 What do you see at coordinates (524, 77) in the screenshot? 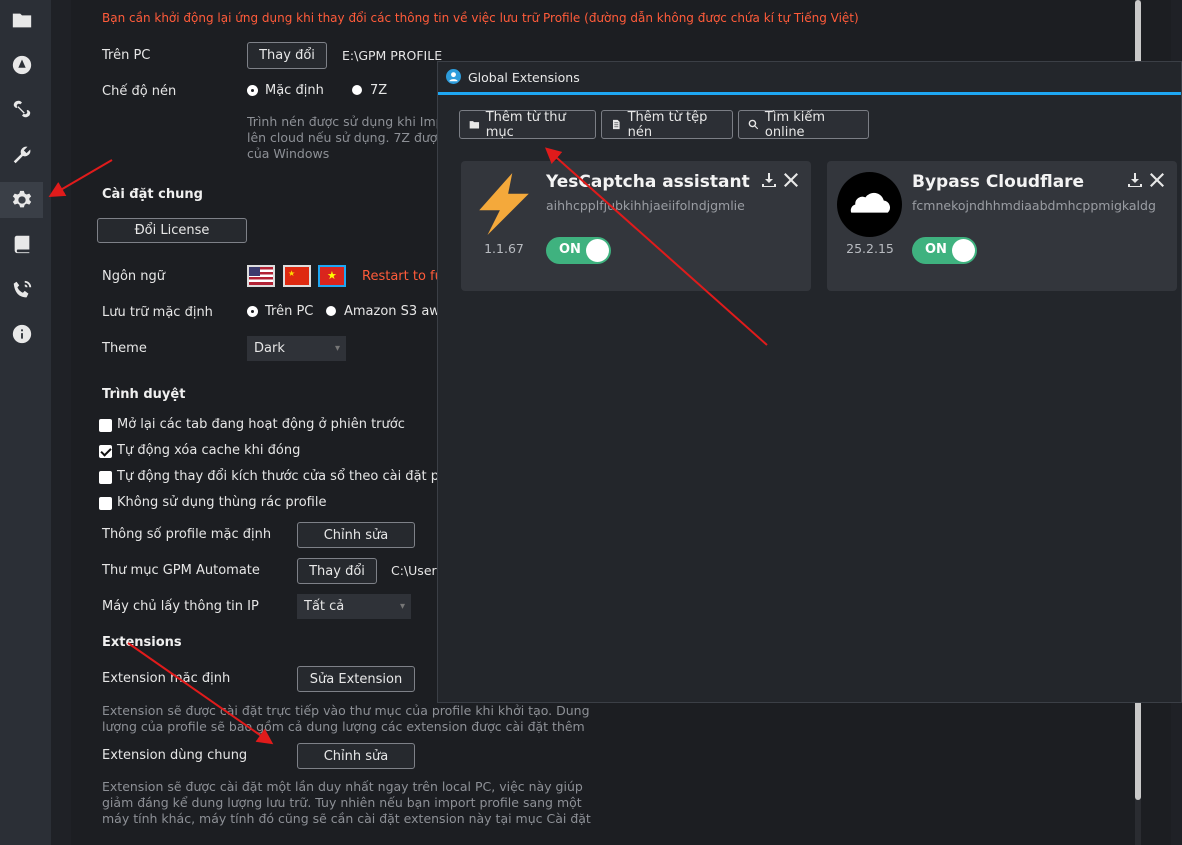
I see `dialog-title: Global Extensions` at bounding box center [524, 77].